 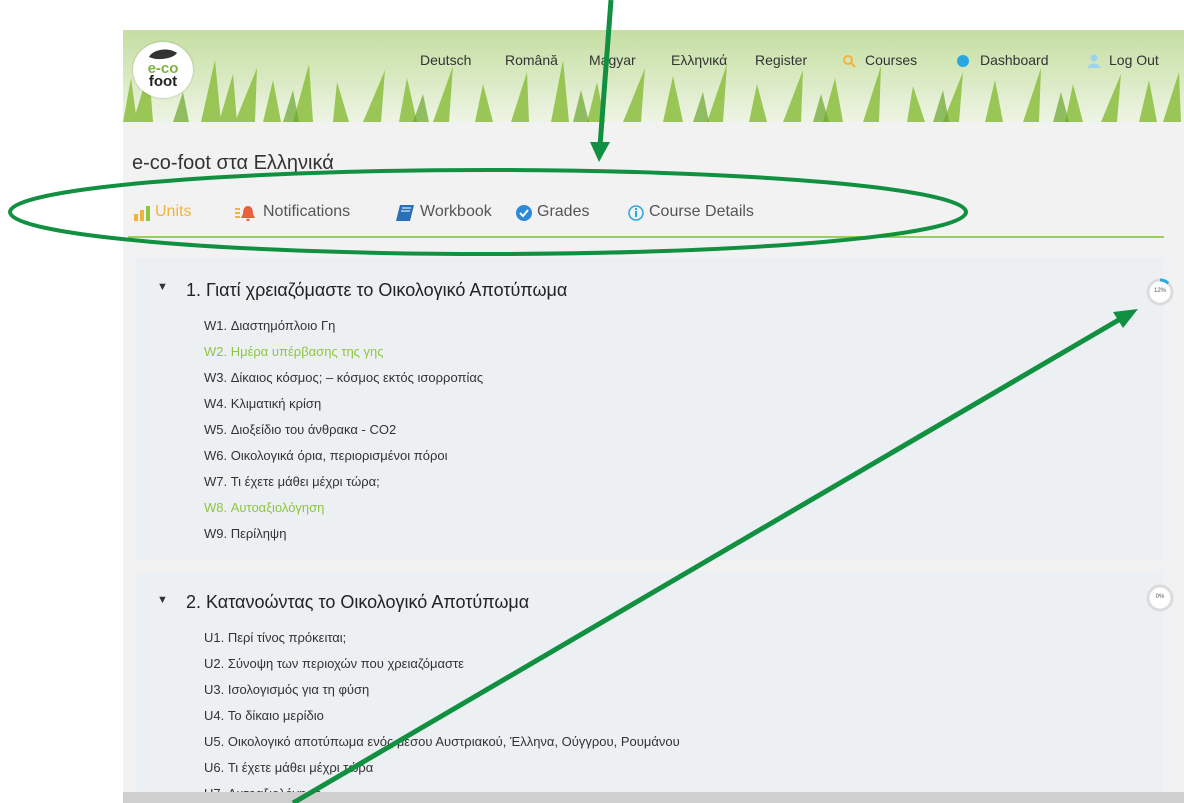 What do you see at coordinates (963, 61) in the screenshot?
I see `globe-icon` at bounding box center [963, 61].